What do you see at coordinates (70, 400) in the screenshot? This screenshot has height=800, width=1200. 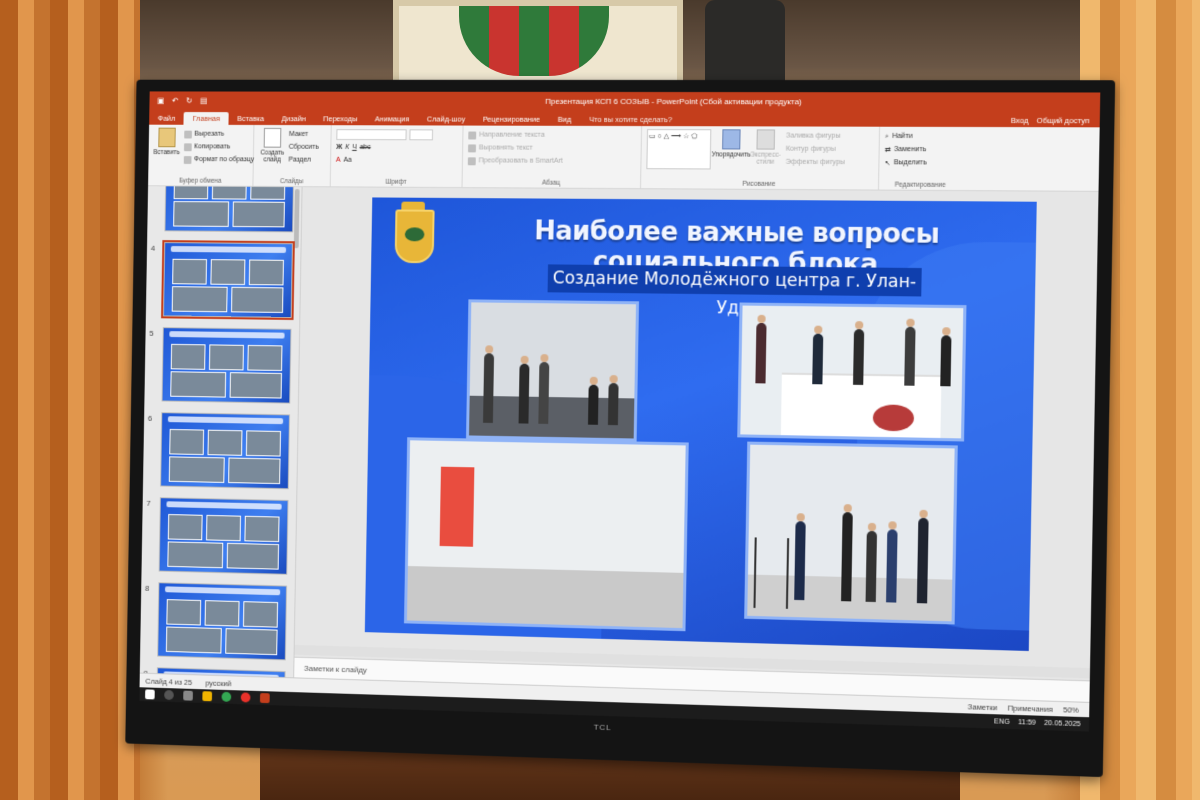 I see `curtain-left` at bounding box center [70, 400].